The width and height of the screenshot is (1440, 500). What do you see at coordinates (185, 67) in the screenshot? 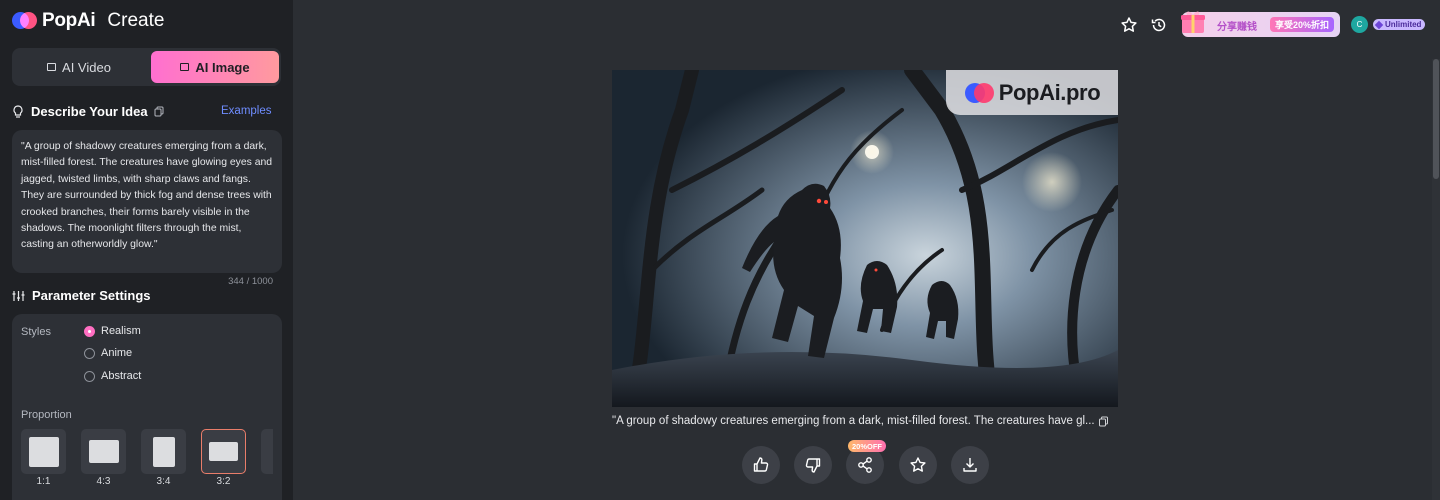
I see `image-icon` at bounding box center [185, 67].